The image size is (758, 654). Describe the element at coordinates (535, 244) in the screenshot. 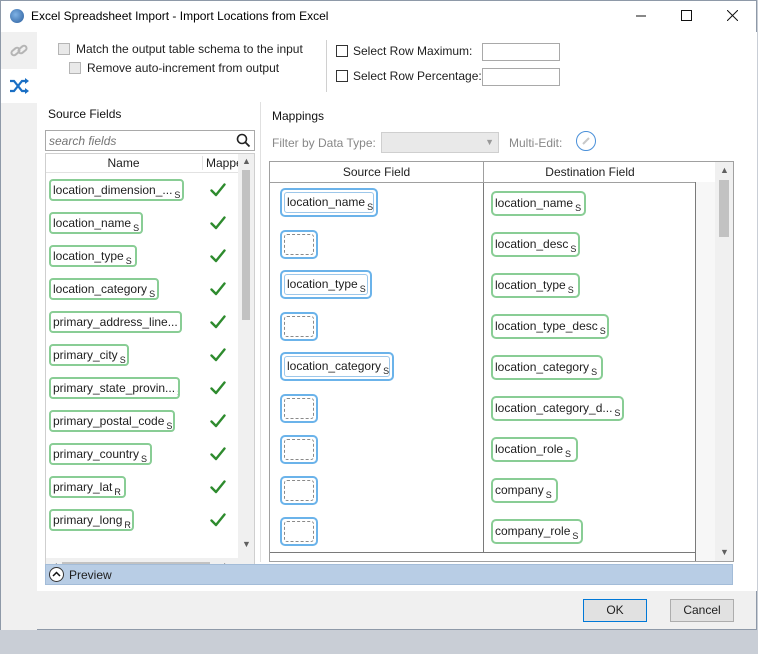

I see `destination-field-chip: location_desc S` at that location.